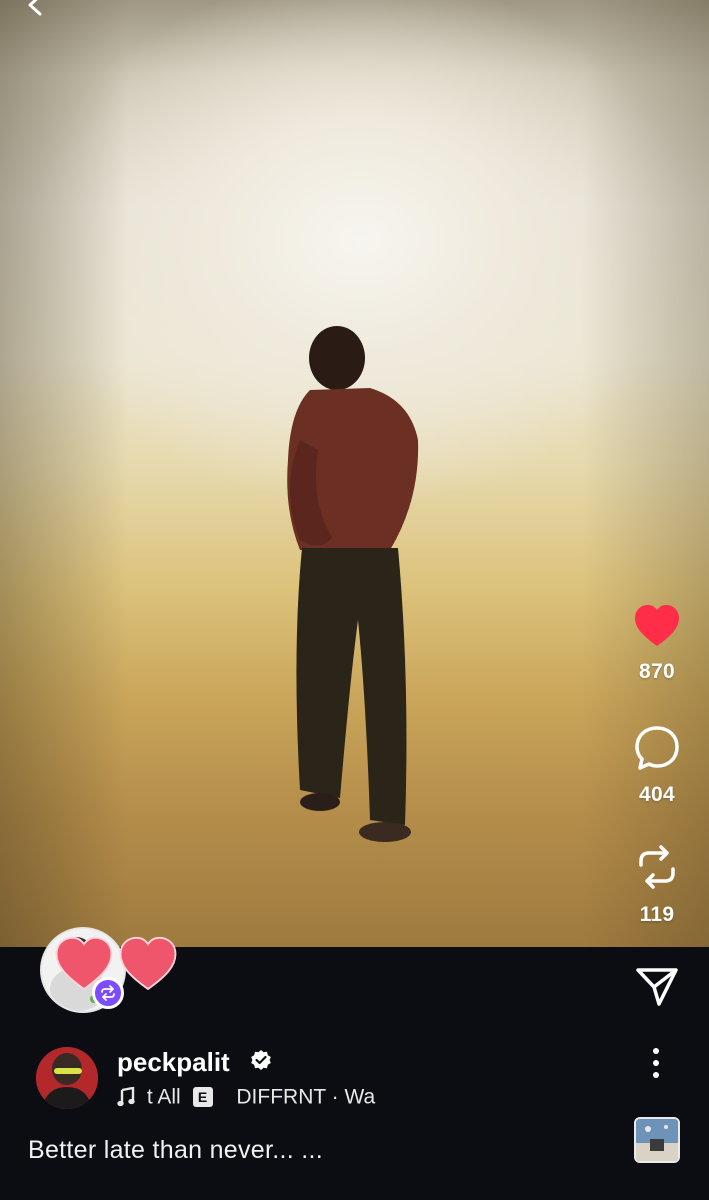  Describe the element at coordinates (306, 1097) in the screenshot. I see `music-artist: DIFFRNT · Wa` at that location.